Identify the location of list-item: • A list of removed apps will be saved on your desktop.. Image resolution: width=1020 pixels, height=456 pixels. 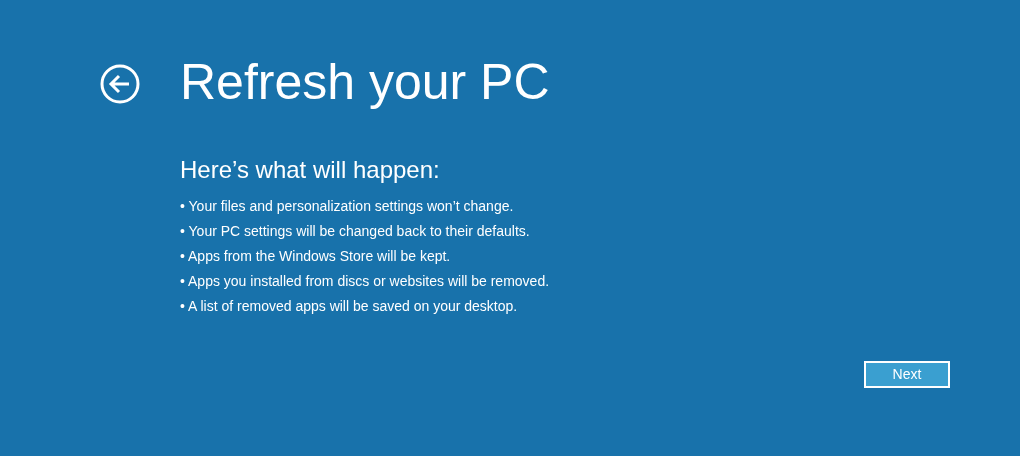
(349, 306).